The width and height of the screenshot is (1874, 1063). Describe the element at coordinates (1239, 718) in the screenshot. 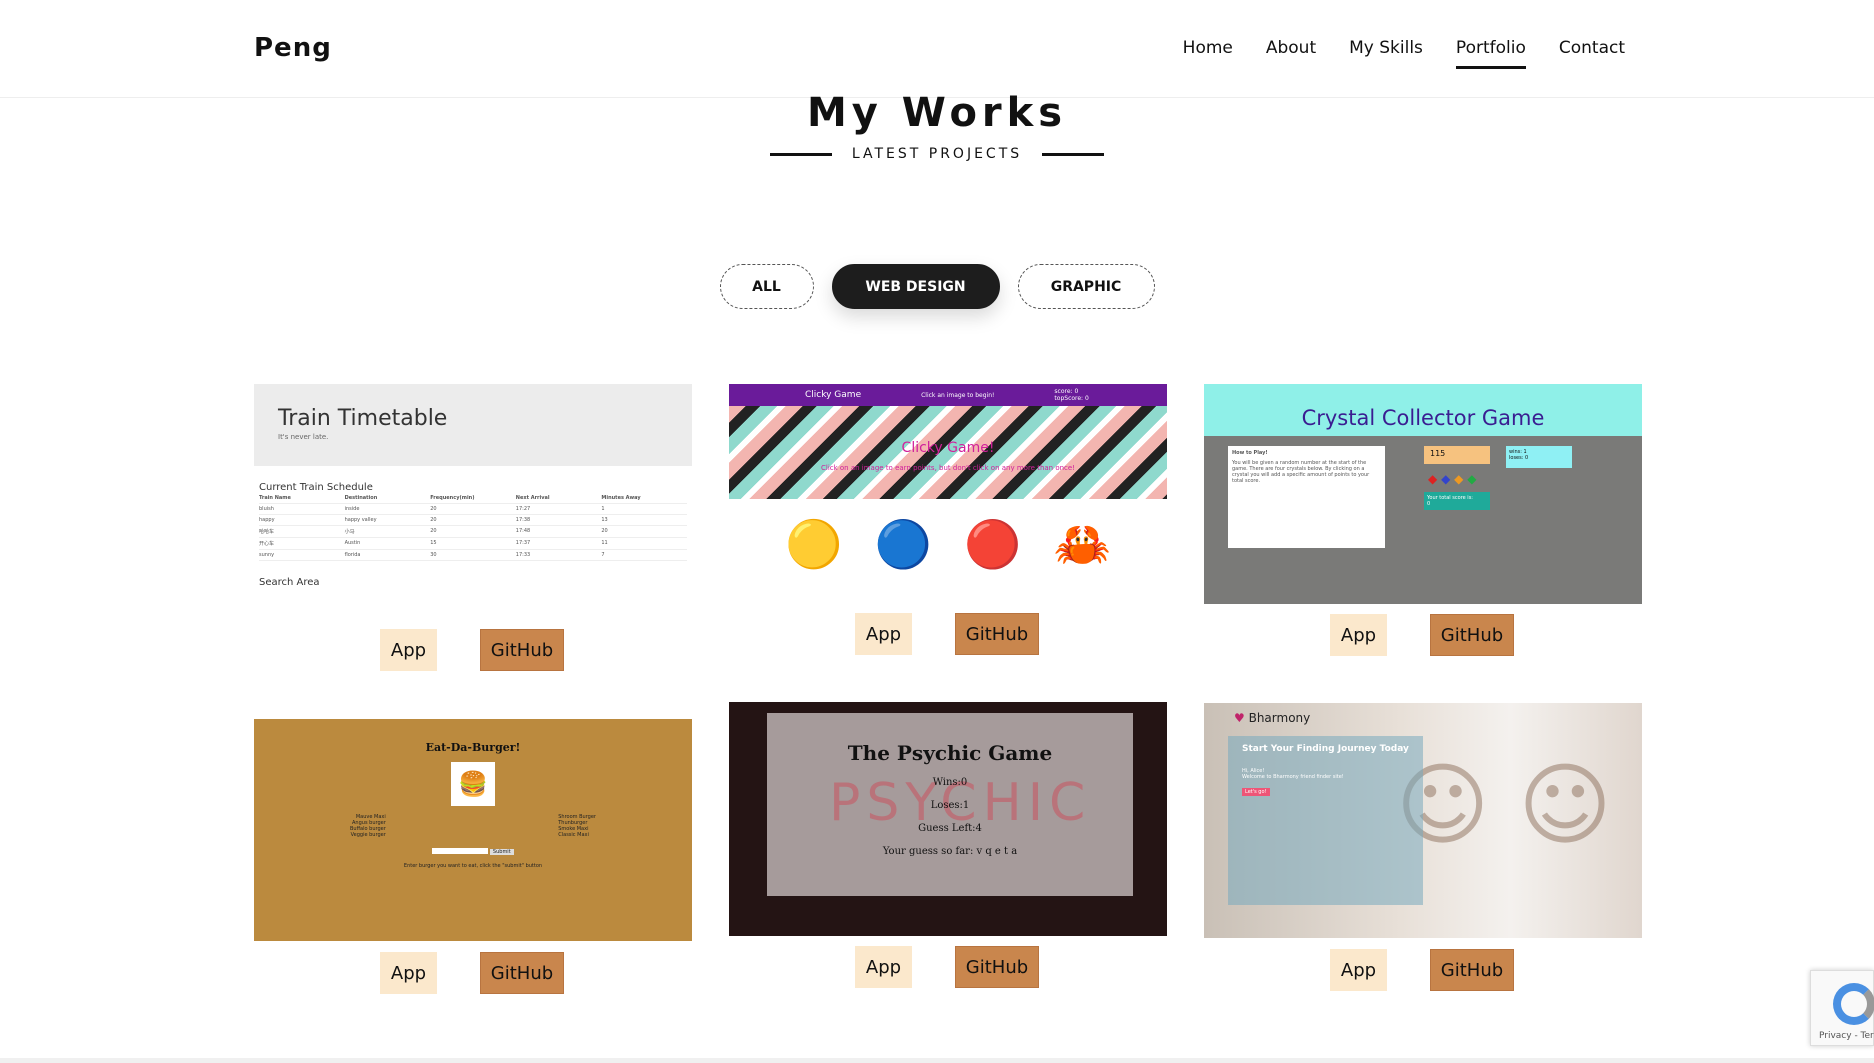

I see `heart-icon: ♥` at that location.